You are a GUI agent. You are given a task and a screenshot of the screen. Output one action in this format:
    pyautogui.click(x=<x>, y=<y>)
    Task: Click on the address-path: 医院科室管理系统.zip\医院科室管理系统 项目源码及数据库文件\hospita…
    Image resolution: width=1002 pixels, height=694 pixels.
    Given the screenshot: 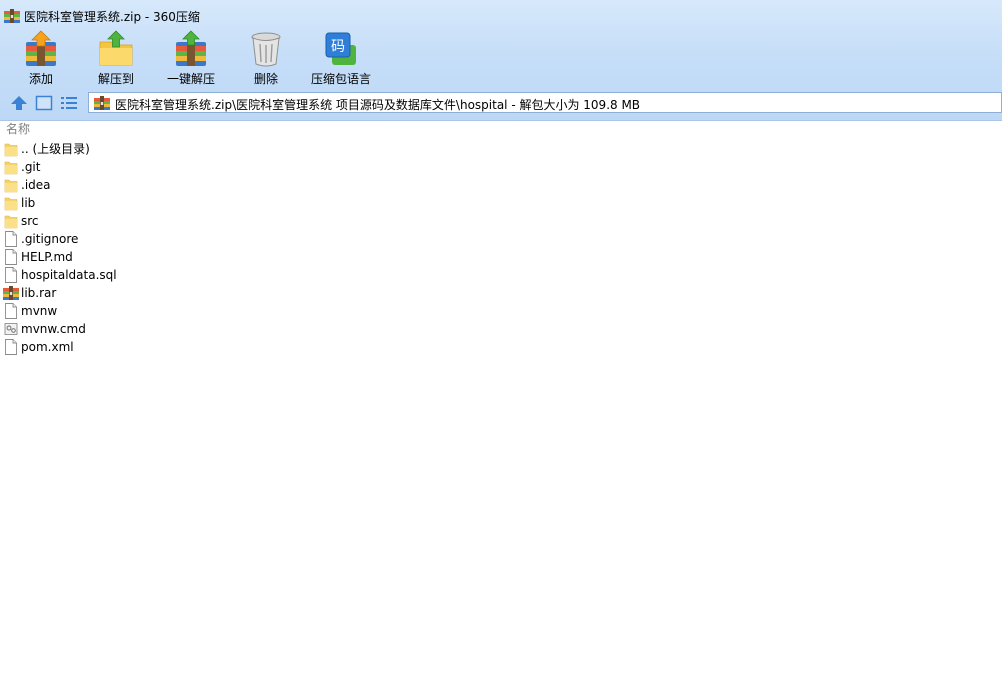 What is the action you would take?
    pyautogui.click(x=378, y=105)
    